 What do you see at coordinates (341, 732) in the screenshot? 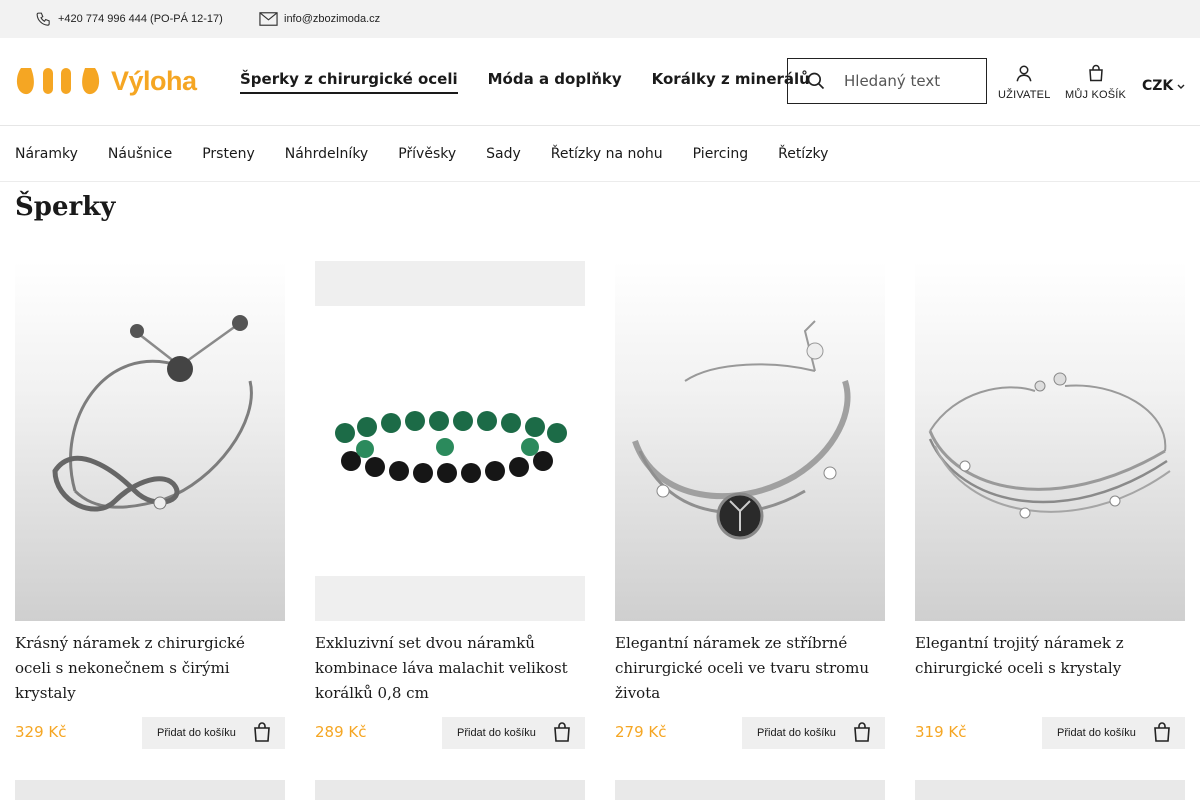
I see `product-price: 289 Kč` at bounding box center [341, 732].